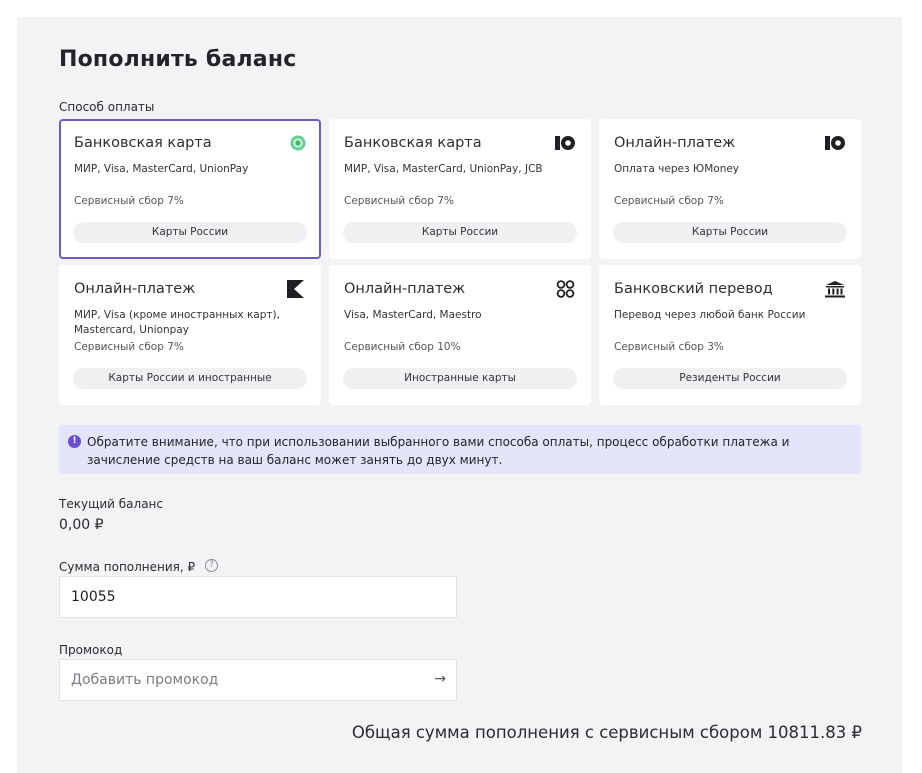 Image resolution: width=922 pixels, height=773 pixels. Describe the element at coordinates (161, 169) in the screenshot. I see `card-description: МИР, Visa, MasterCard, UnionPay` at that location.